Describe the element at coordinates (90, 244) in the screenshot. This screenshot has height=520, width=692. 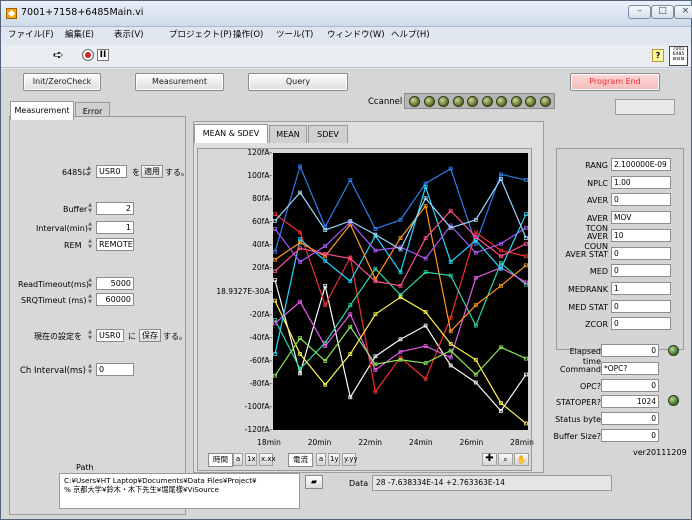
I see `rem-spinner: ▲ ▼` at that location.